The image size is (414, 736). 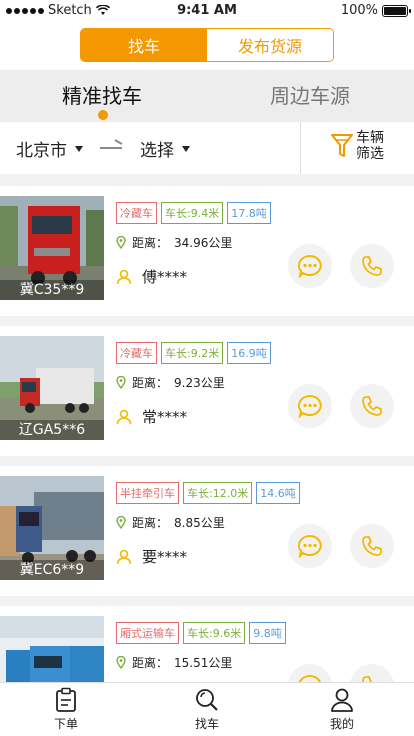 I want to click on vehicle-tags: 厢式运输车 车长:9.6米 9.8吨, so click(x=201, y=633).